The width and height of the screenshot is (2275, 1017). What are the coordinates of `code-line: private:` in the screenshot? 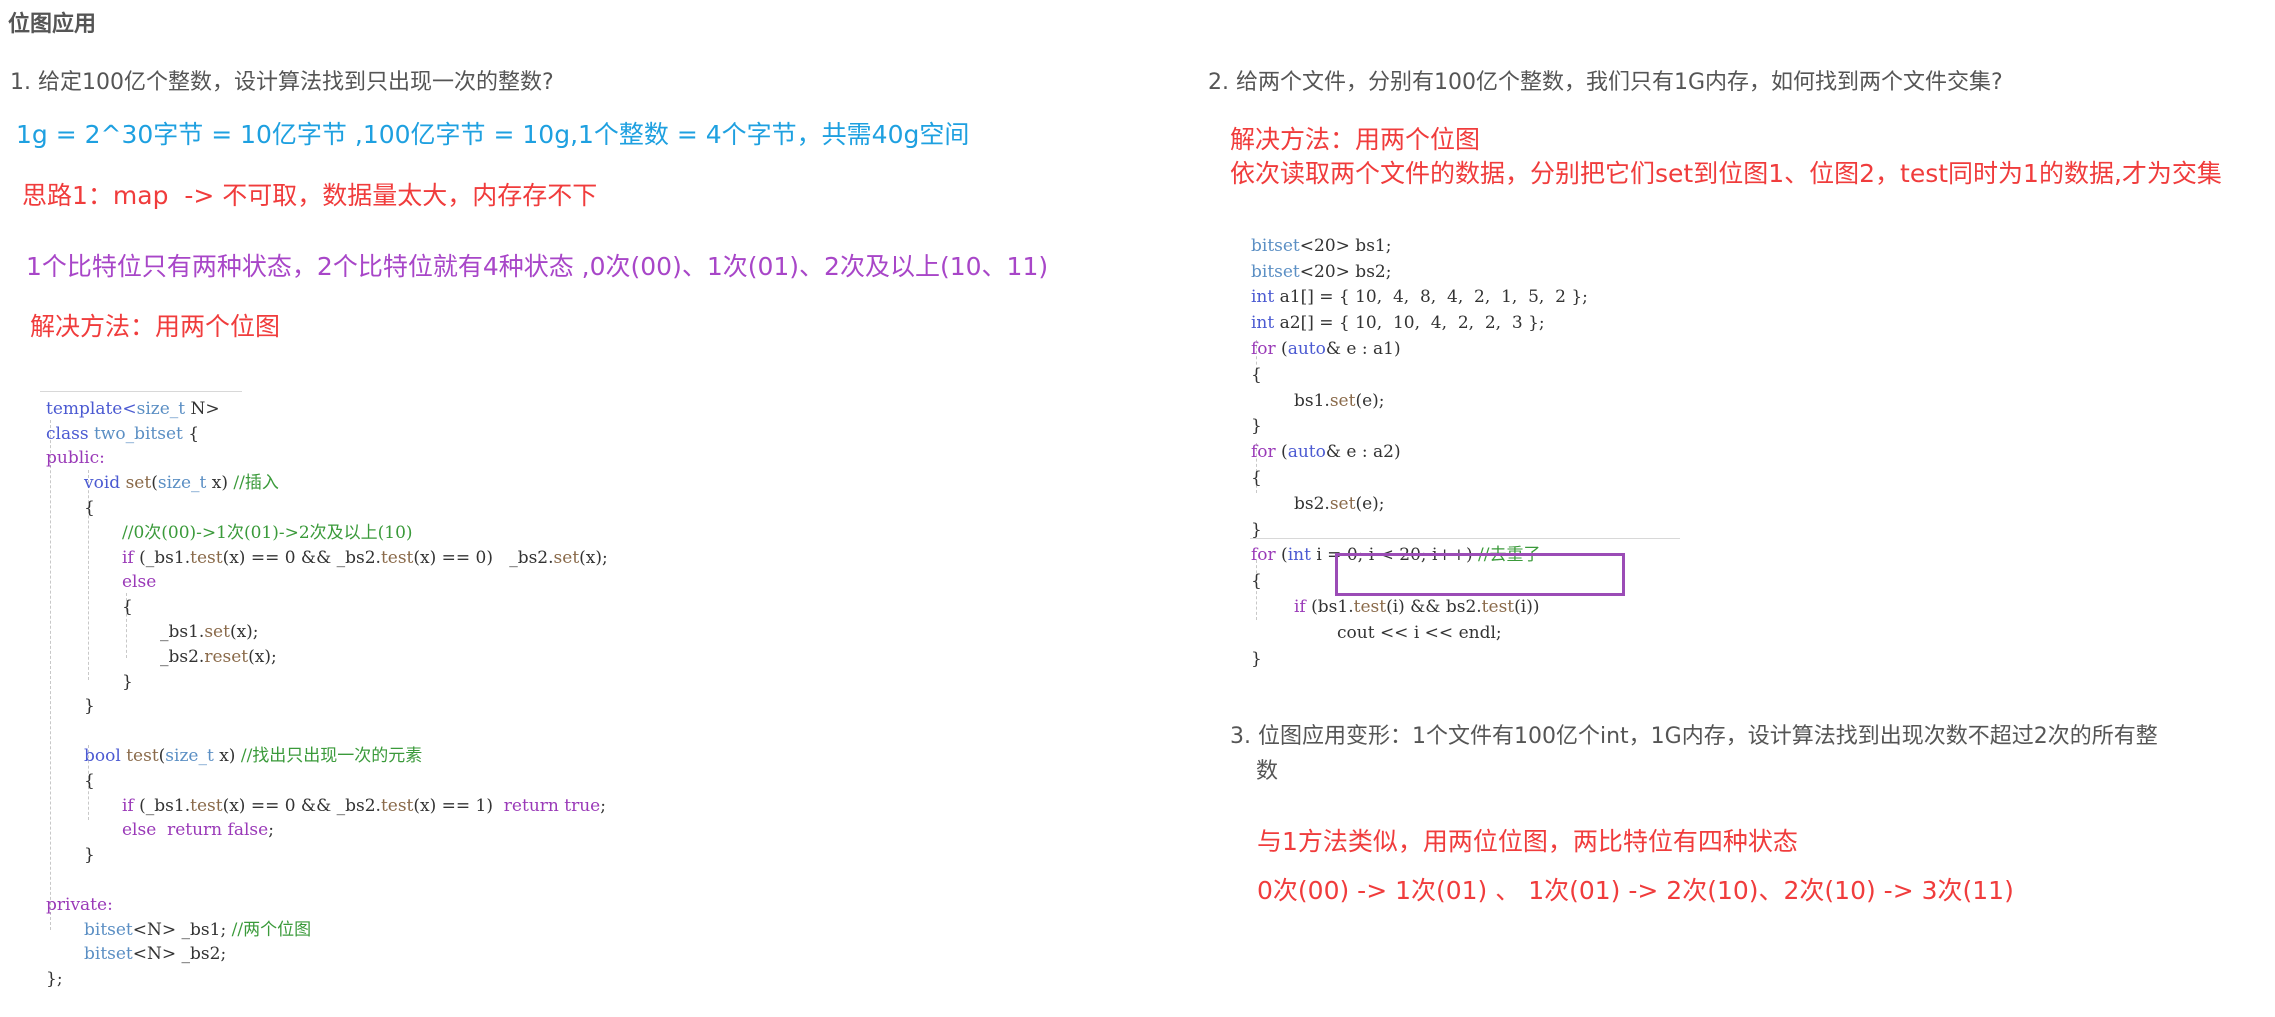 It's located at (79, 904).